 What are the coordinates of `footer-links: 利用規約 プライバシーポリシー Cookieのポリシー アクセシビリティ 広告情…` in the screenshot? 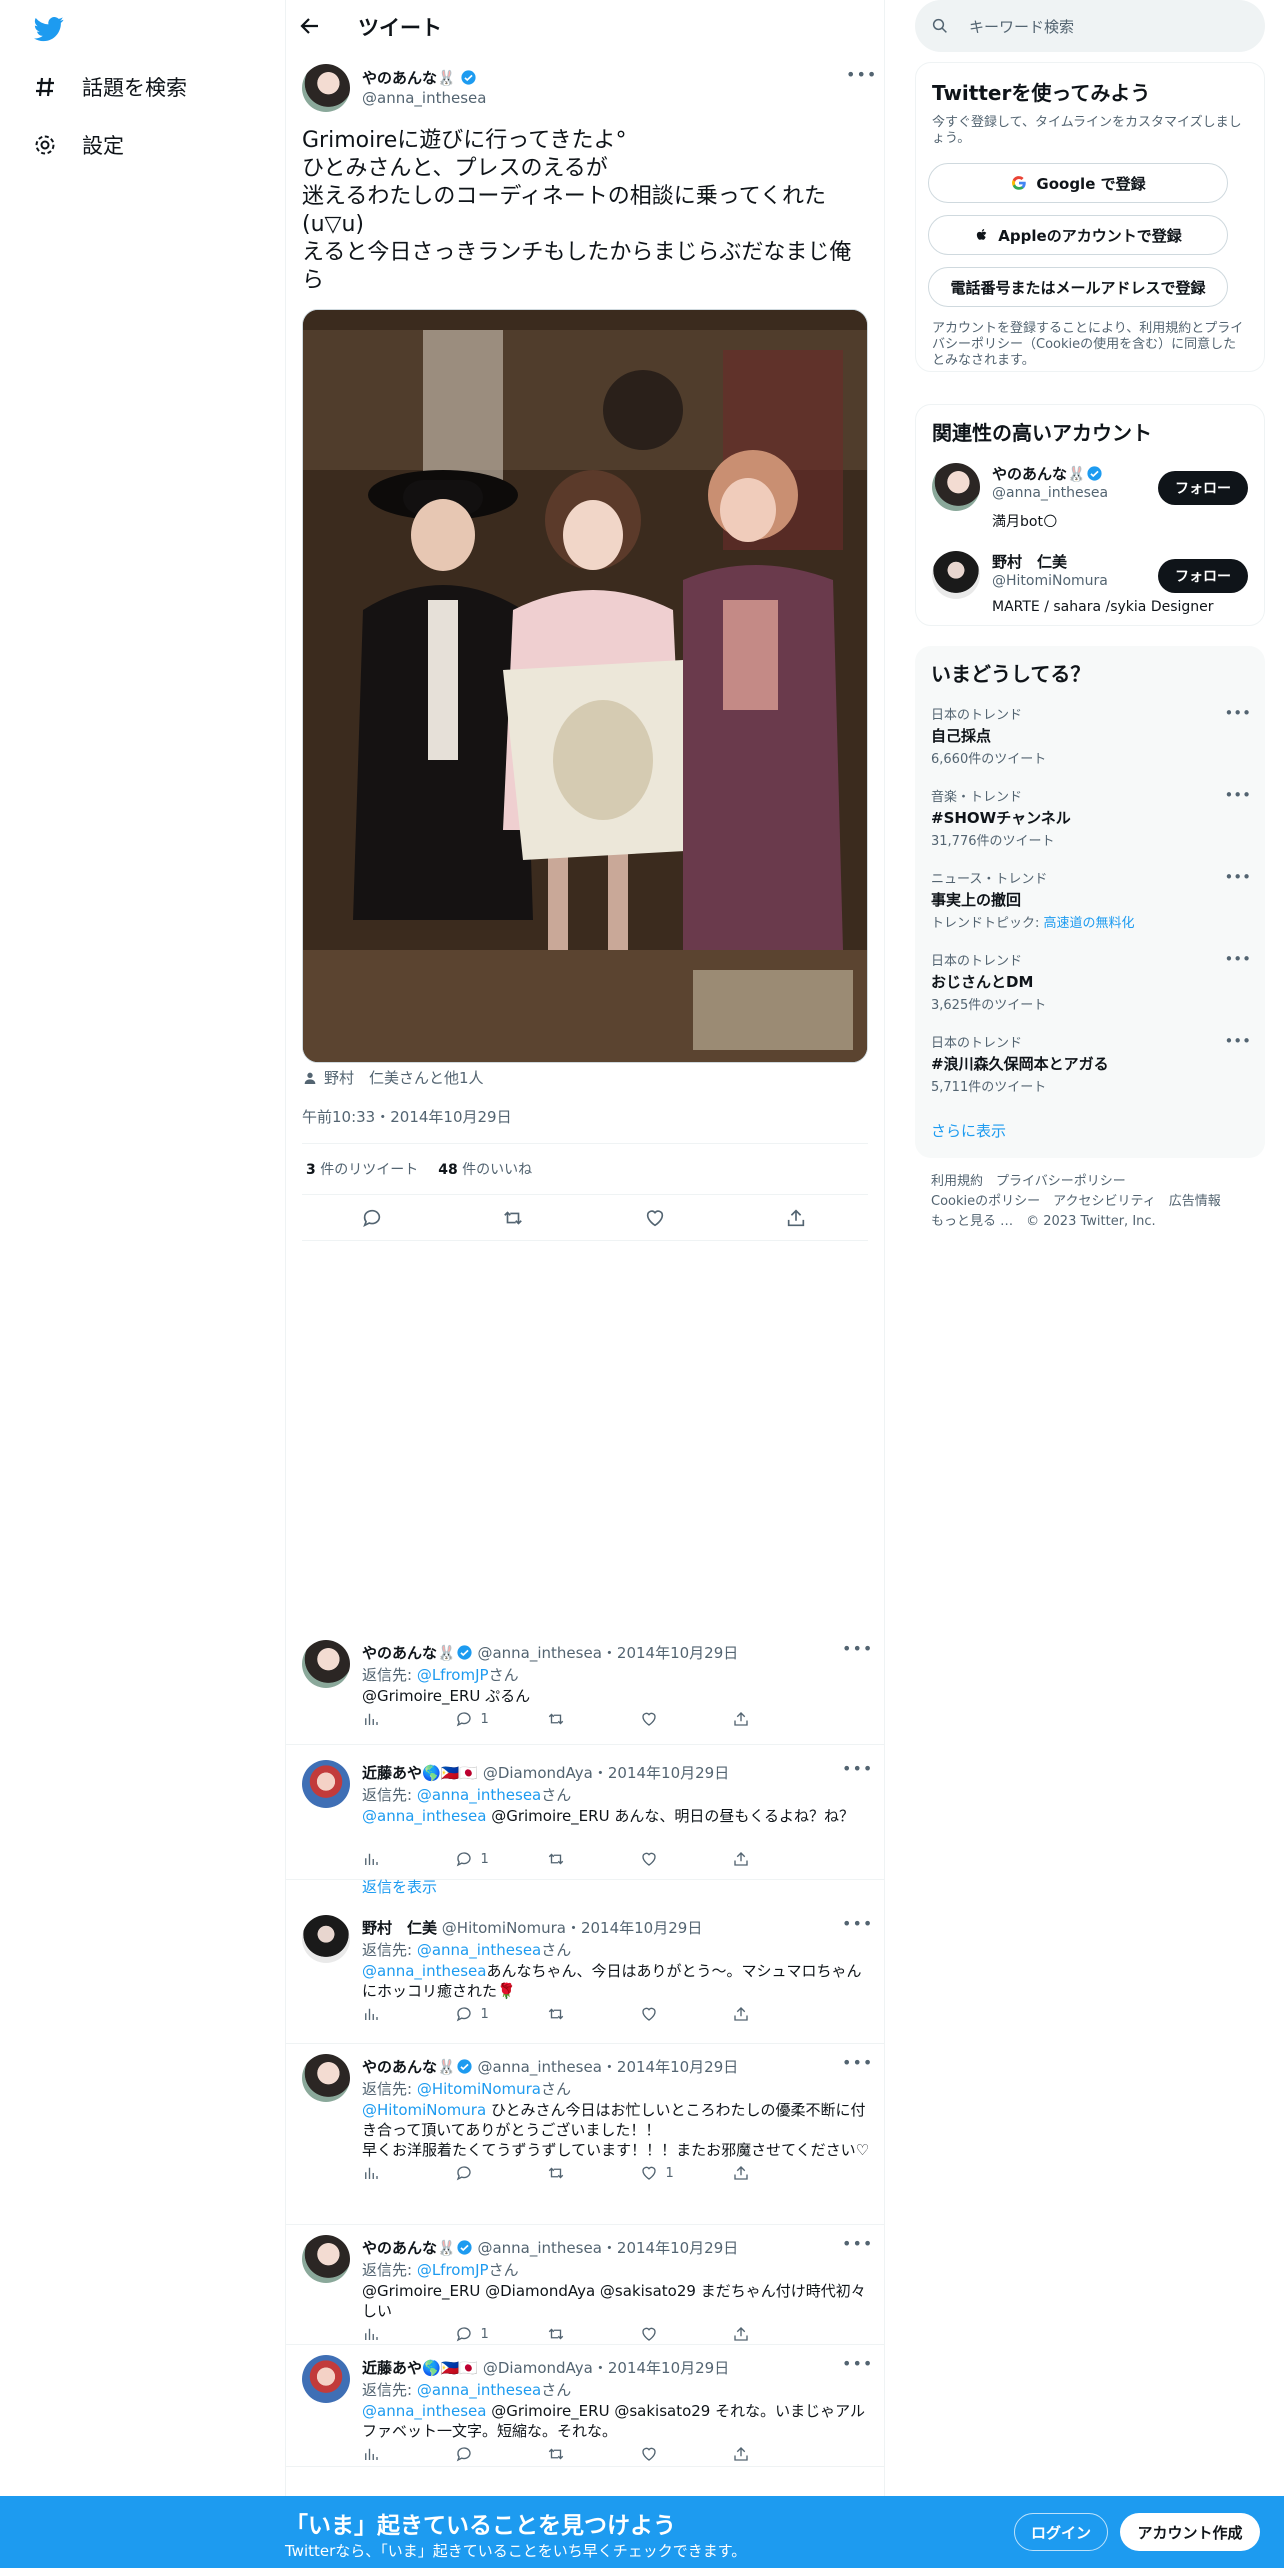 It's located at (1091, 1202).